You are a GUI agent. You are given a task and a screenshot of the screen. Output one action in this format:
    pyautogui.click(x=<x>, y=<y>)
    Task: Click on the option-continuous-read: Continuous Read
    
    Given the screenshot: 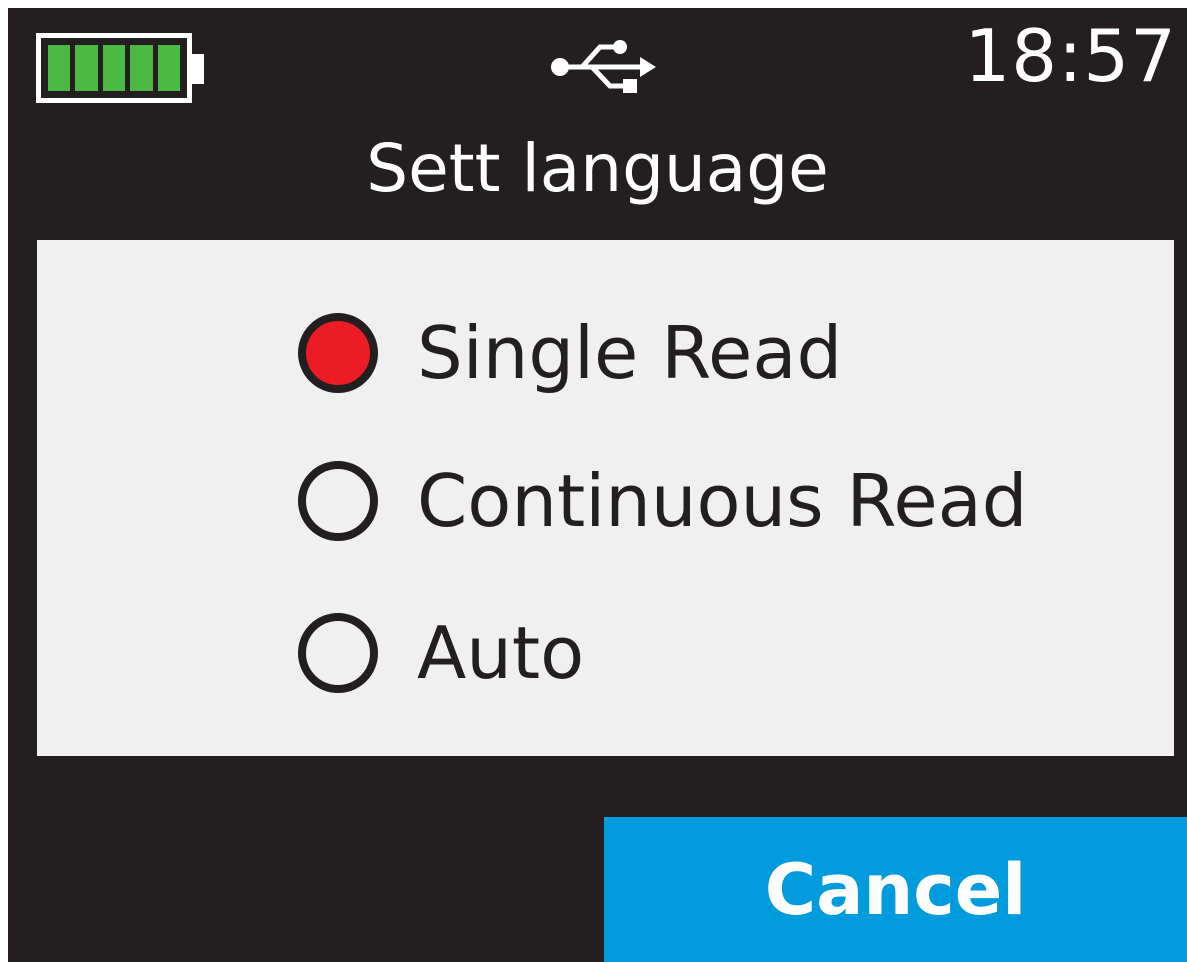 What is the action you would take?
    pyautogui.click(x=662, y=501)
    